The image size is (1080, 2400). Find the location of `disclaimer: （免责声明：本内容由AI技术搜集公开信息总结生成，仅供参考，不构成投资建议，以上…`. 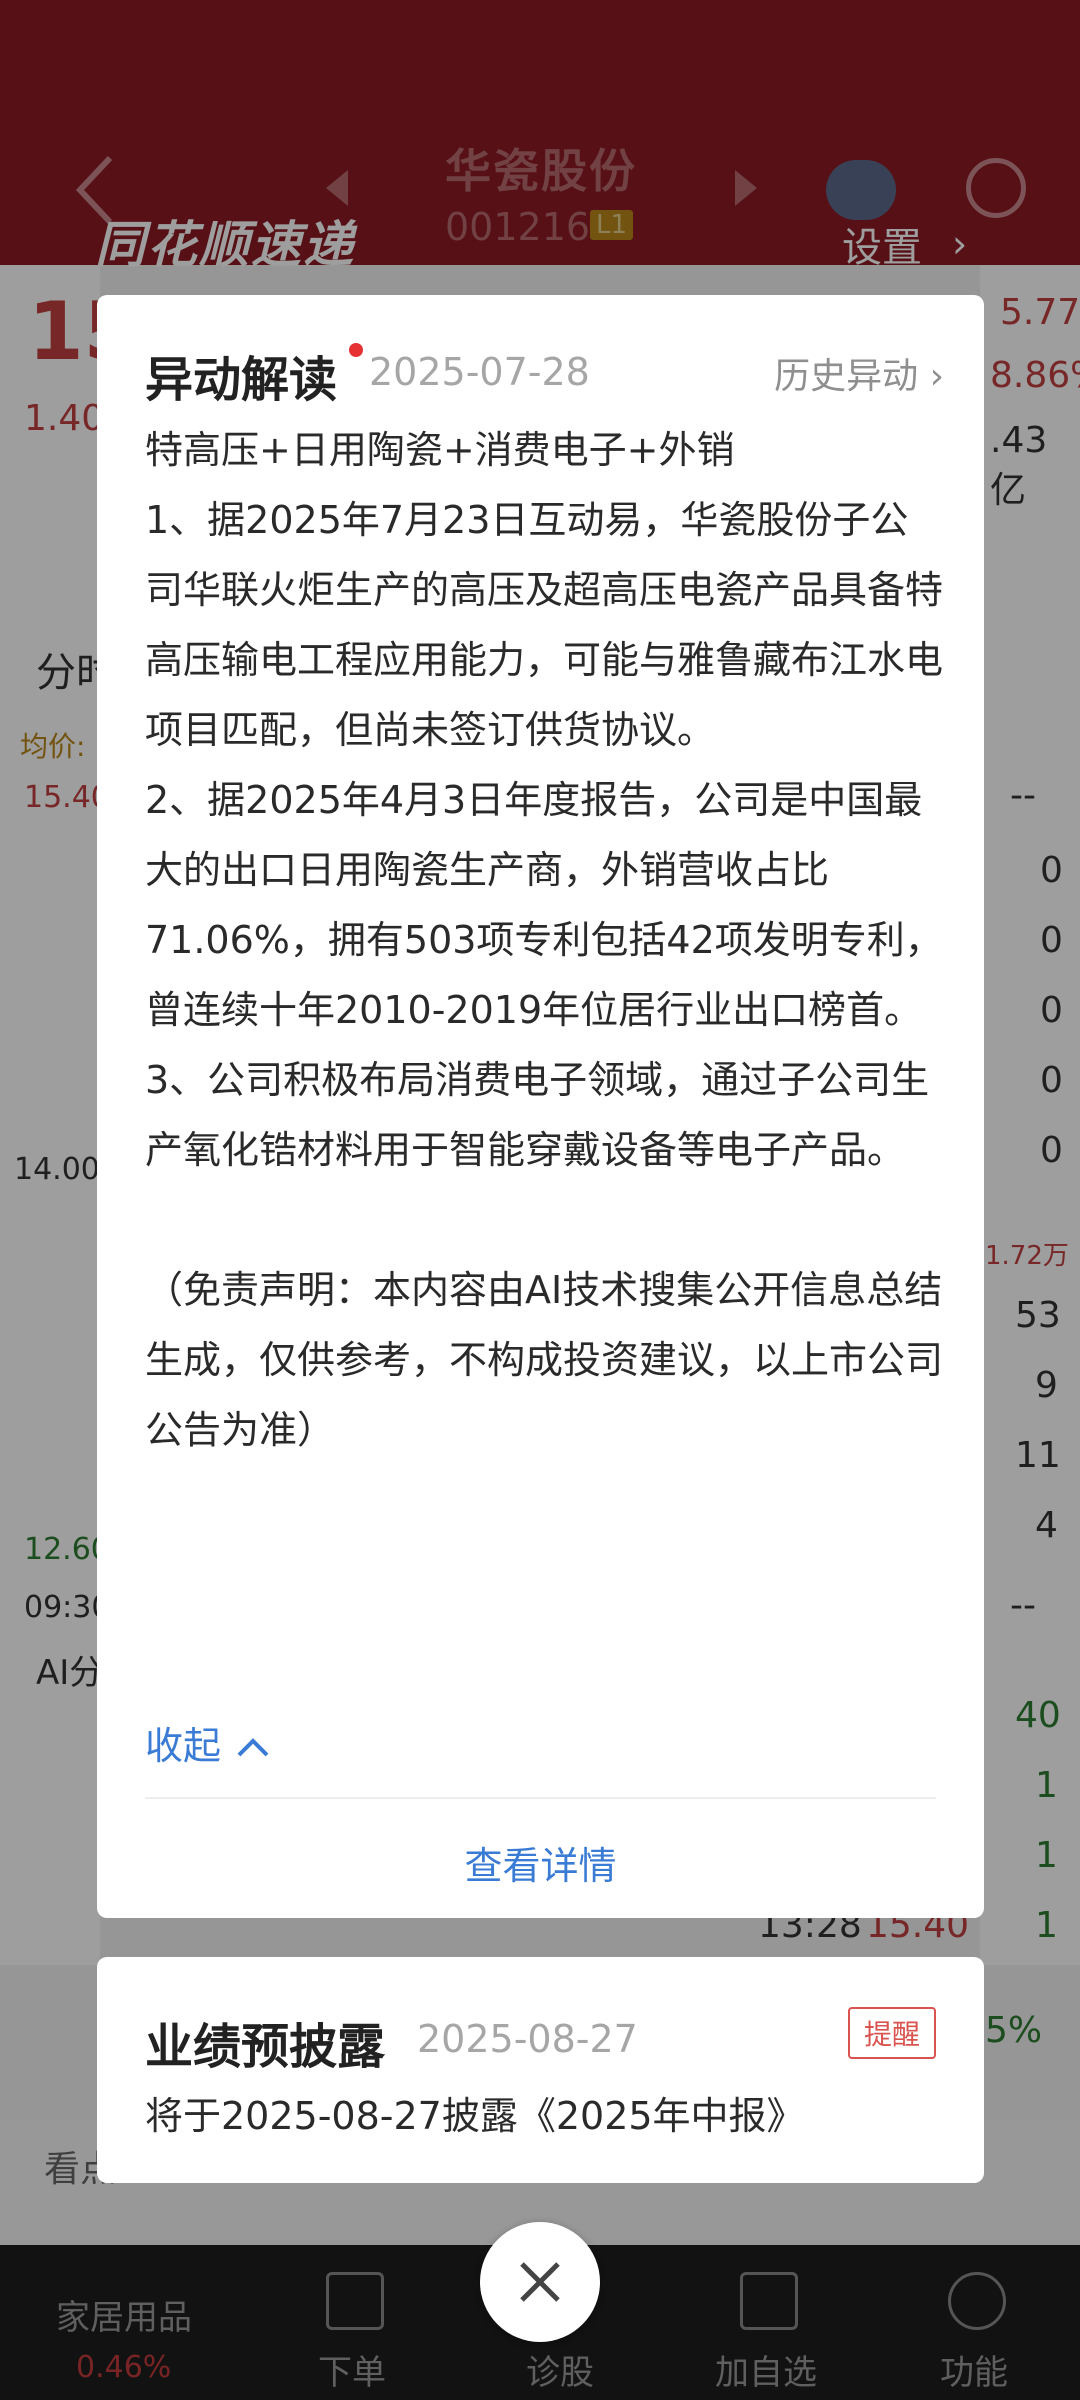

disclaimer: （免责声明：本内容由AI技术搜集公开信息总结生成，仅供参考，不构成投资建议，以上… is located at coordinates (544, 1360).